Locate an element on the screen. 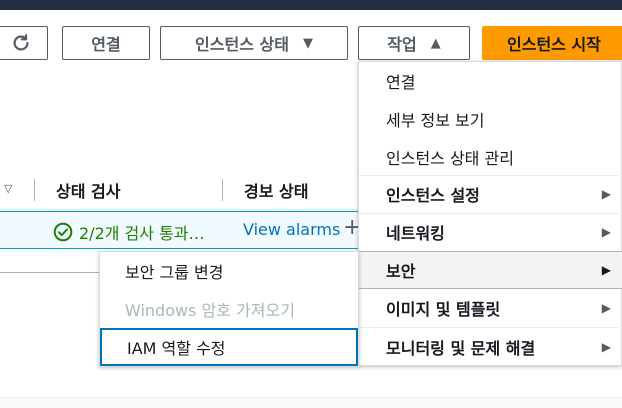 The height and width of the screenshot is (408, 622). console-top-bar is located at coordinates (311, 5).